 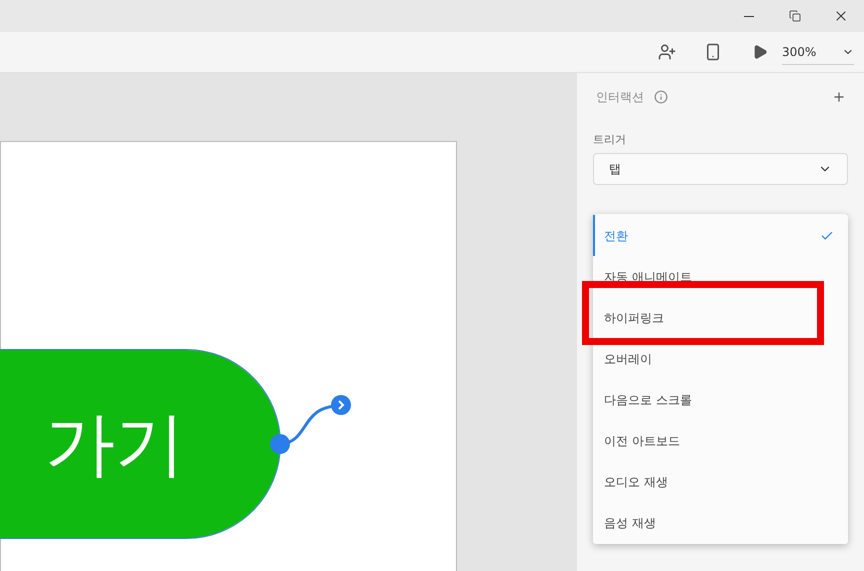 I want to click on button-label: 가기, so click(x=115, y=444).